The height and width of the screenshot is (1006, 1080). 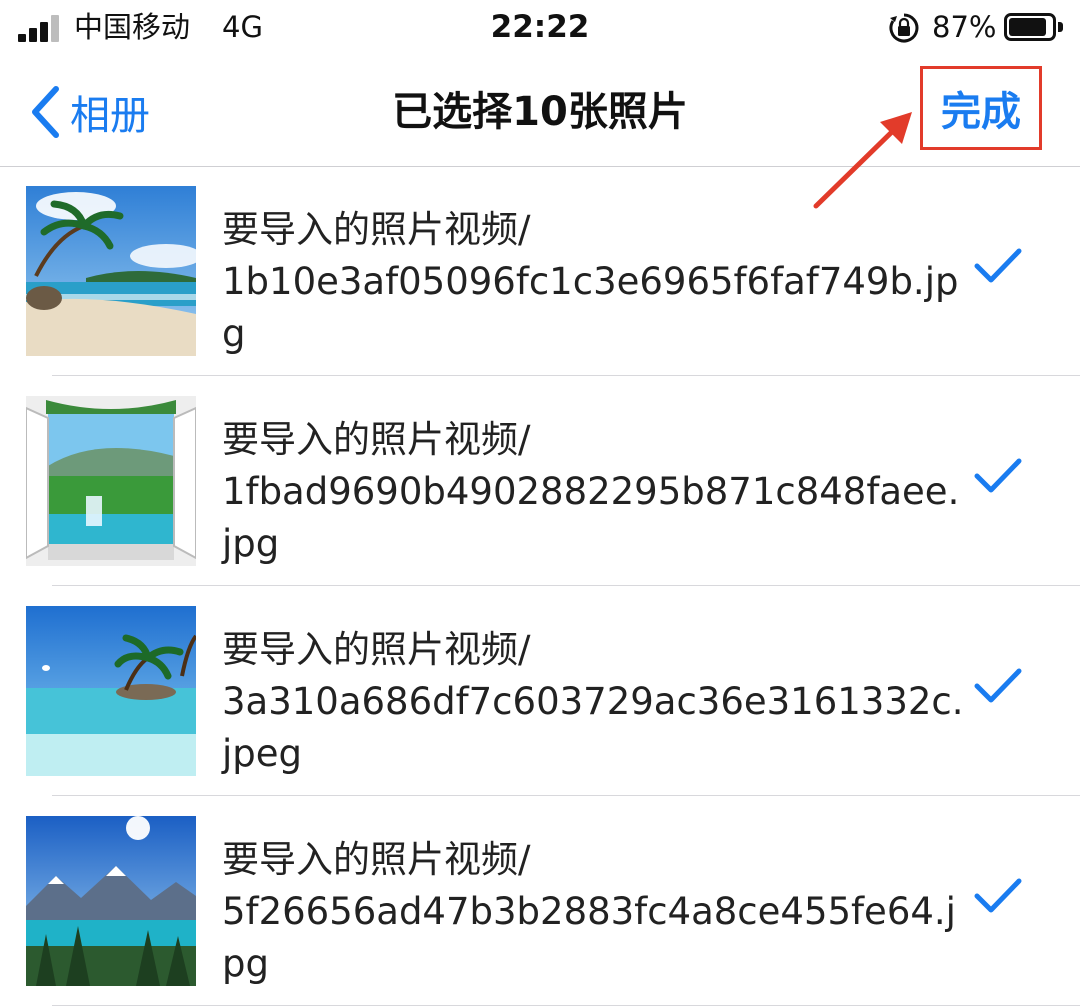 I want to click on beach-palm-thumbnail, so click(x=111, y=271).